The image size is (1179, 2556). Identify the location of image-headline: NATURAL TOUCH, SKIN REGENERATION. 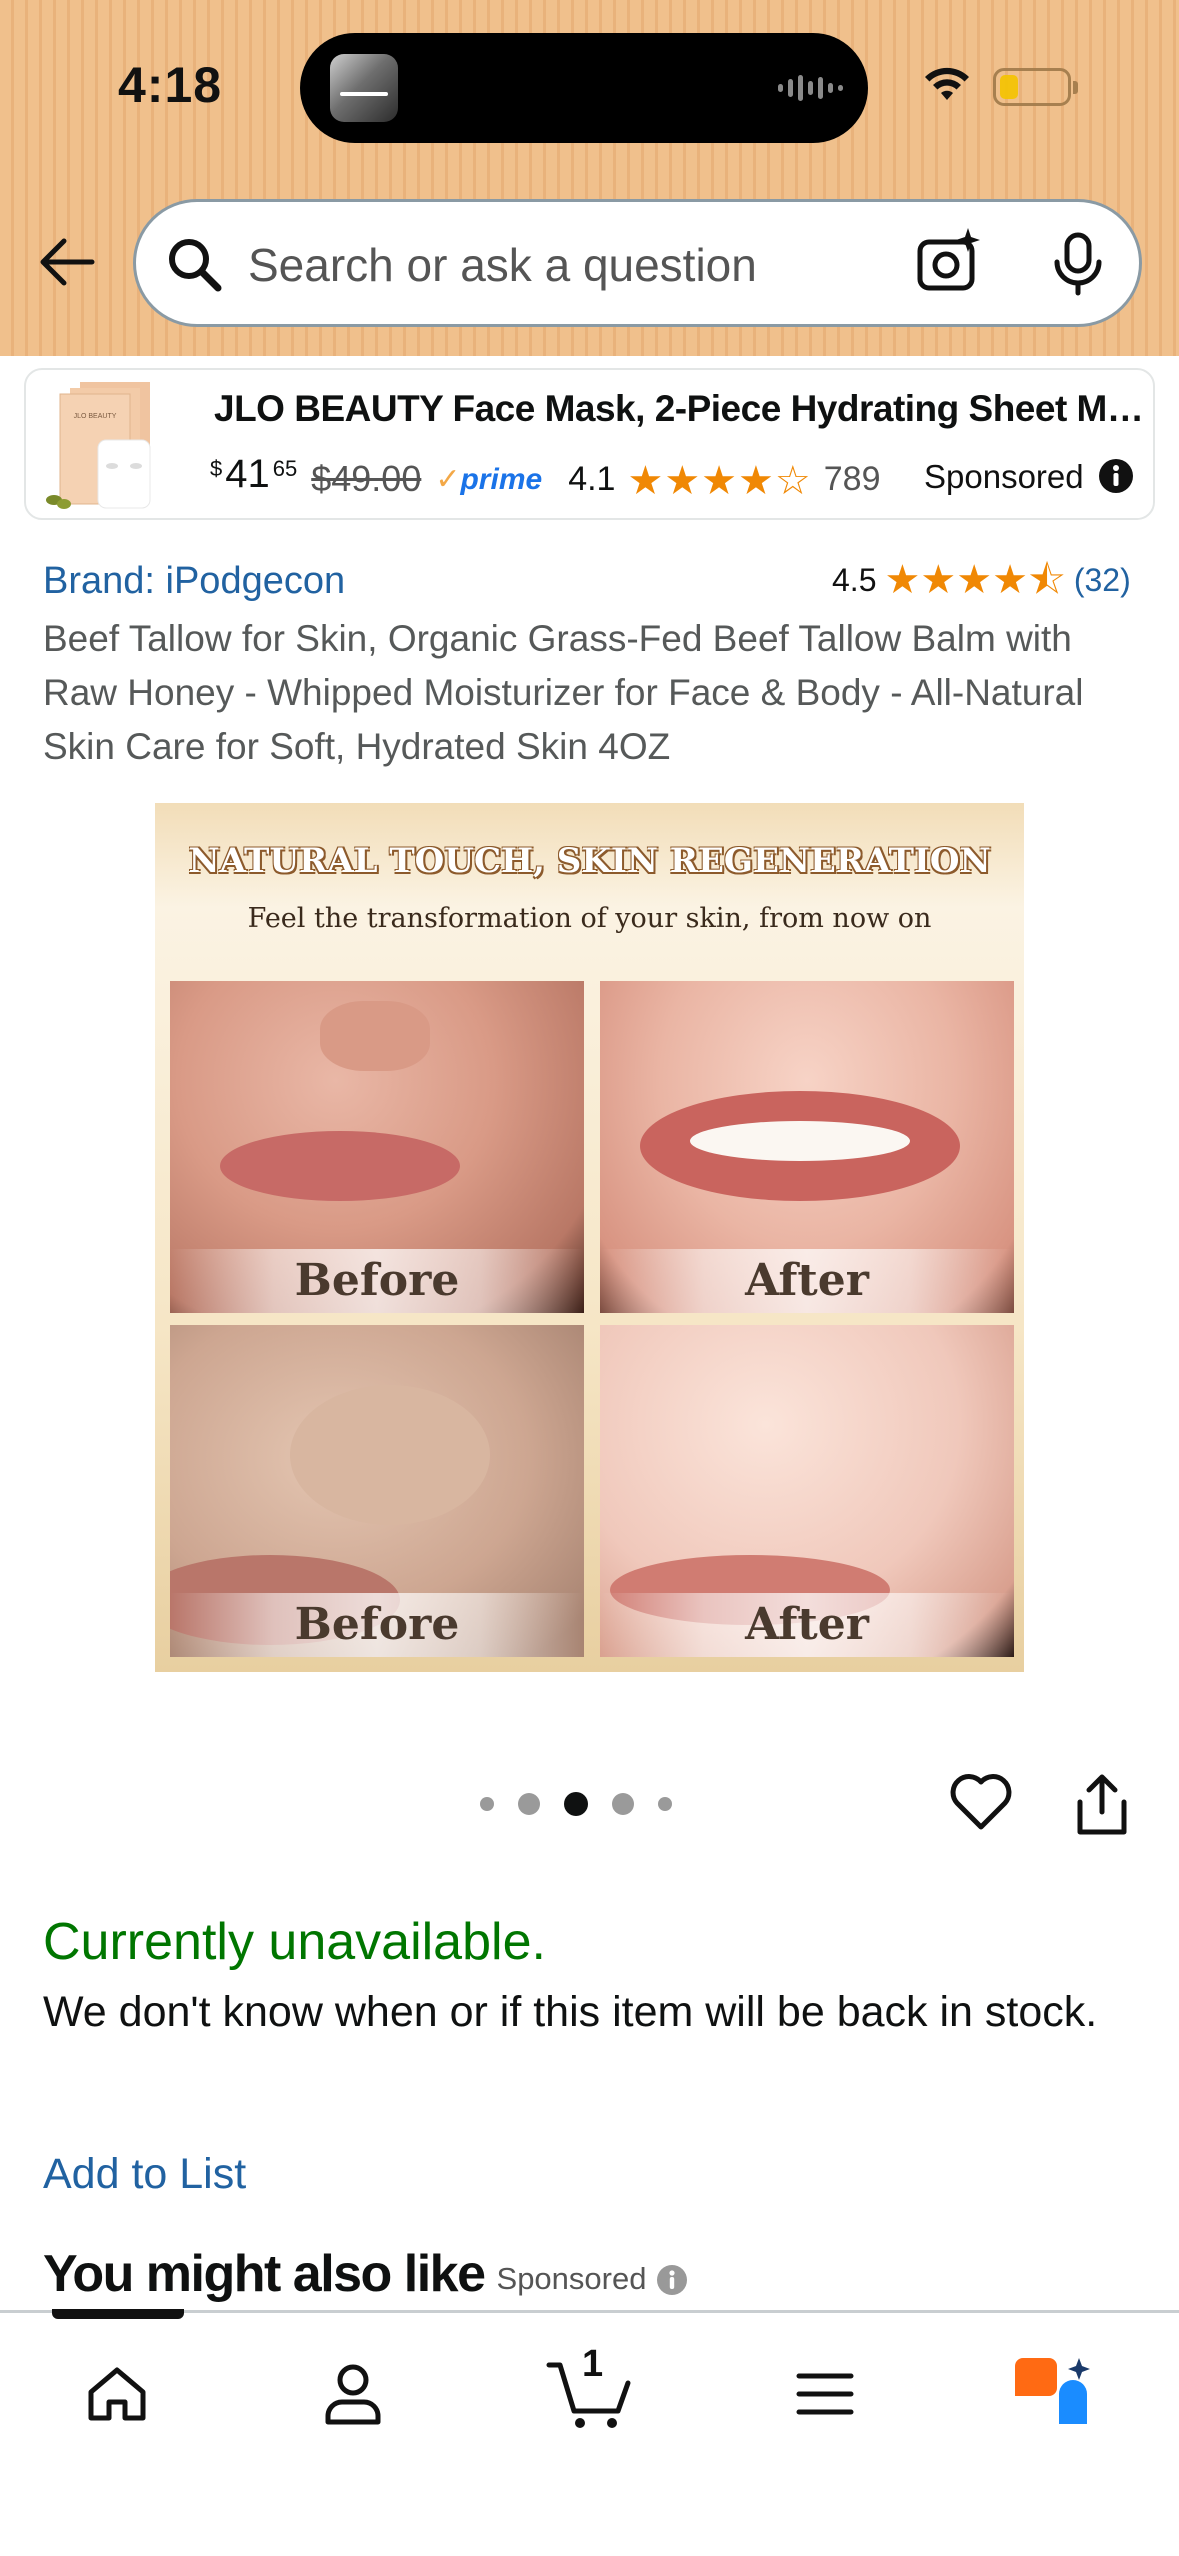
(589, 861).